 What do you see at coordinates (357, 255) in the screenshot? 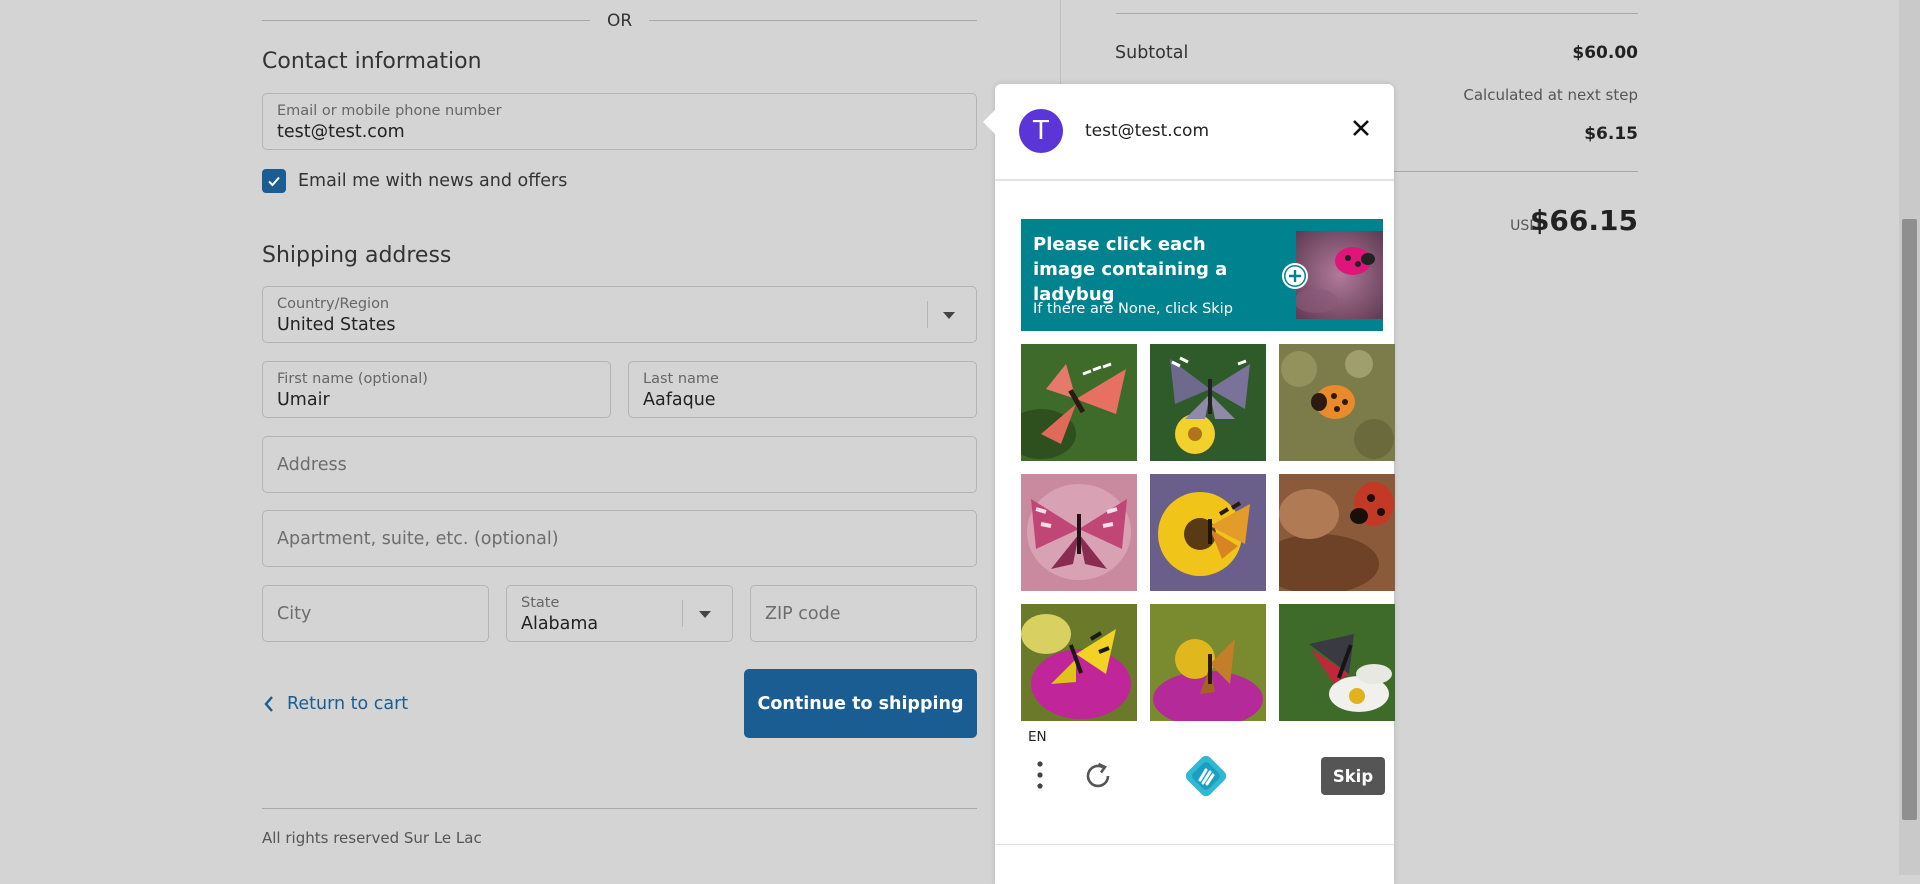
I see `shipping-title: Shipping address` at bounding box center [357, 255].